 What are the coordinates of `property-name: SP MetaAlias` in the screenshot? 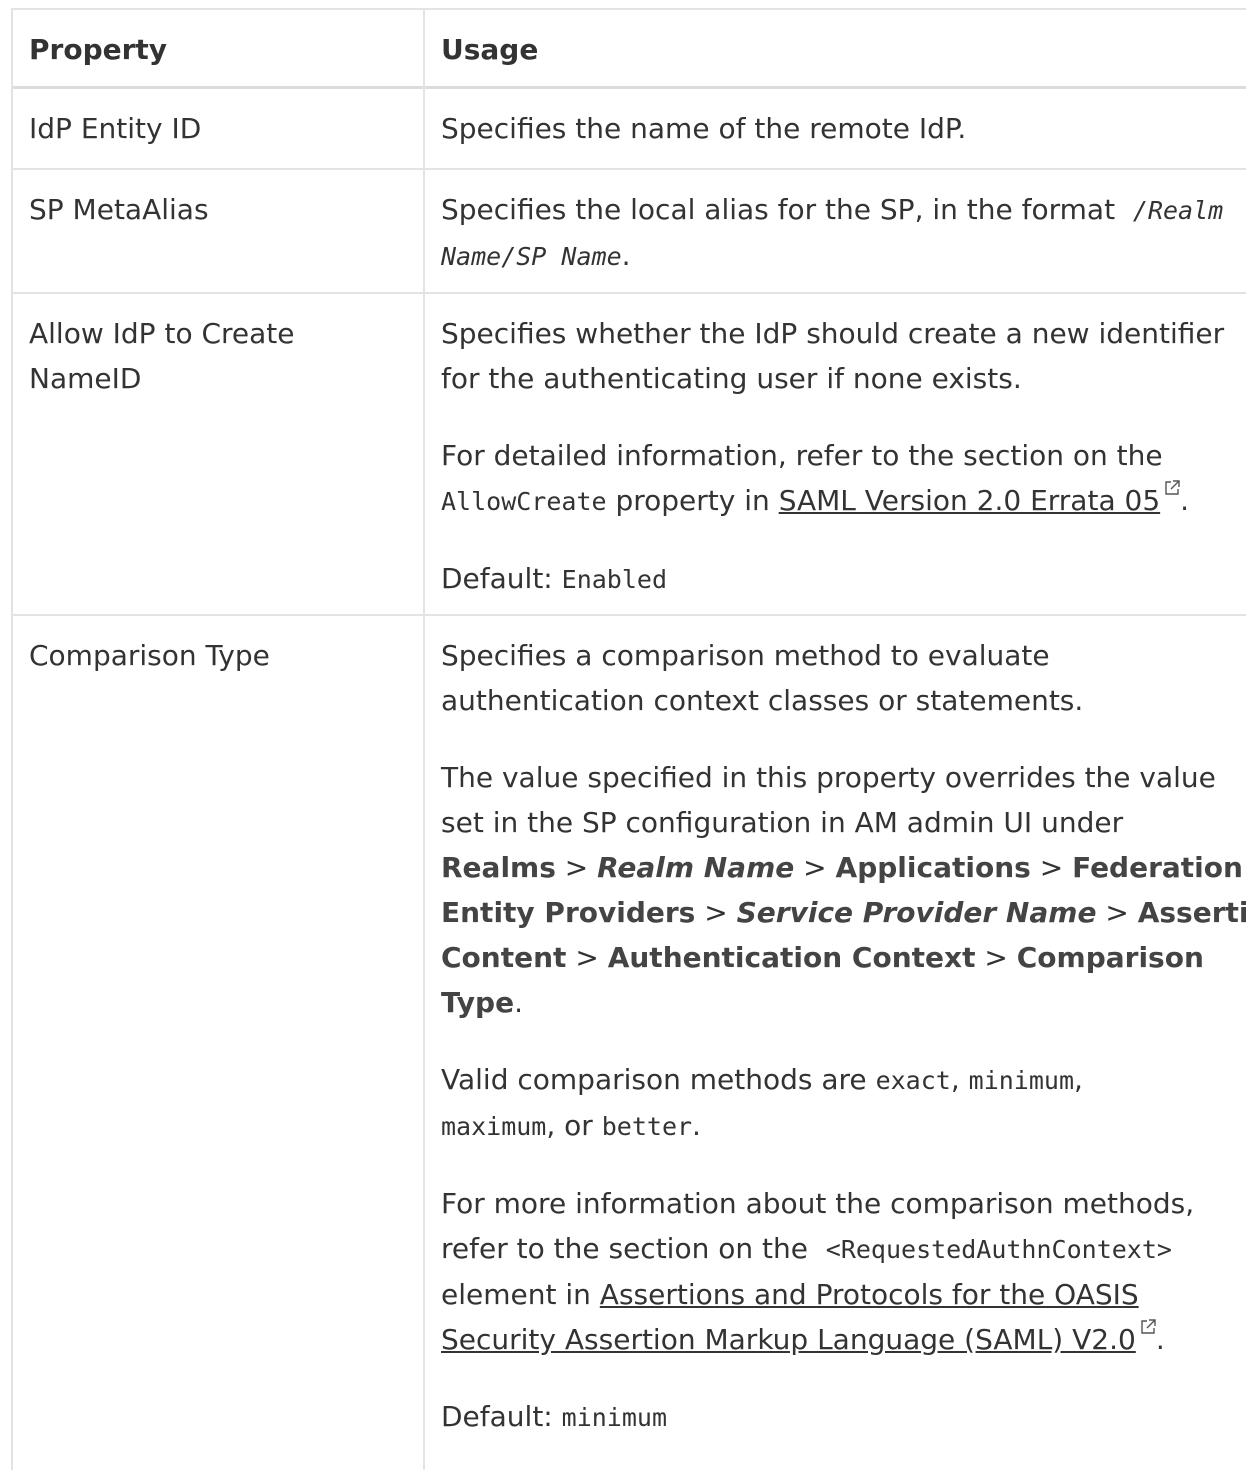 It's located at (119, 209).